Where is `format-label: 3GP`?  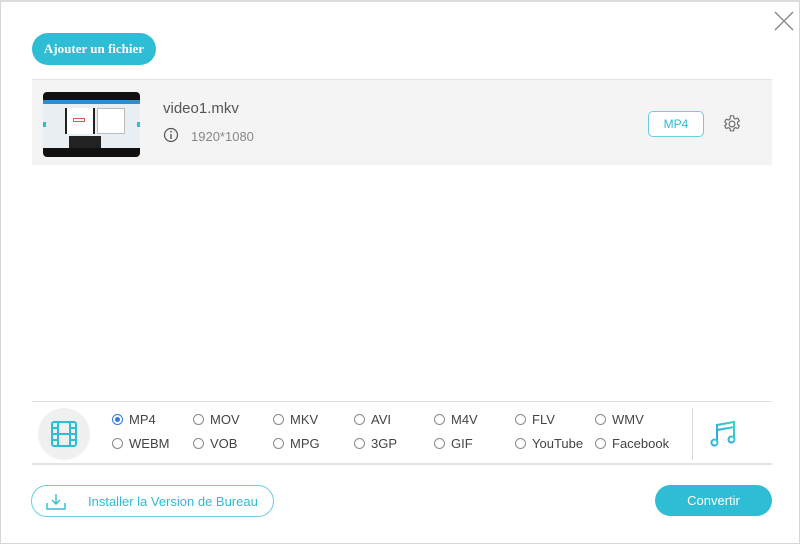
format-label: 3GP is located at coordinates (384, 443).